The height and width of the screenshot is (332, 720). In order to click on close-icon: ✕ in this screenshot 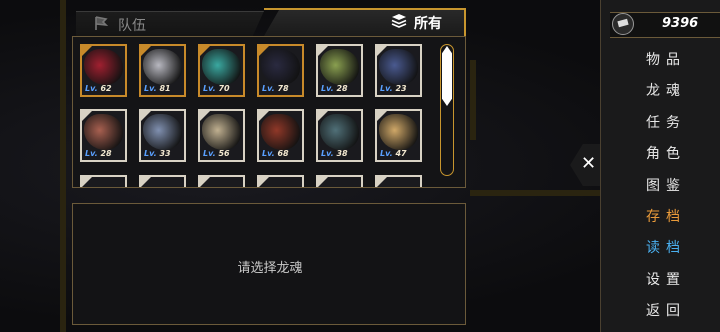, I will do `click(588, 163)`.